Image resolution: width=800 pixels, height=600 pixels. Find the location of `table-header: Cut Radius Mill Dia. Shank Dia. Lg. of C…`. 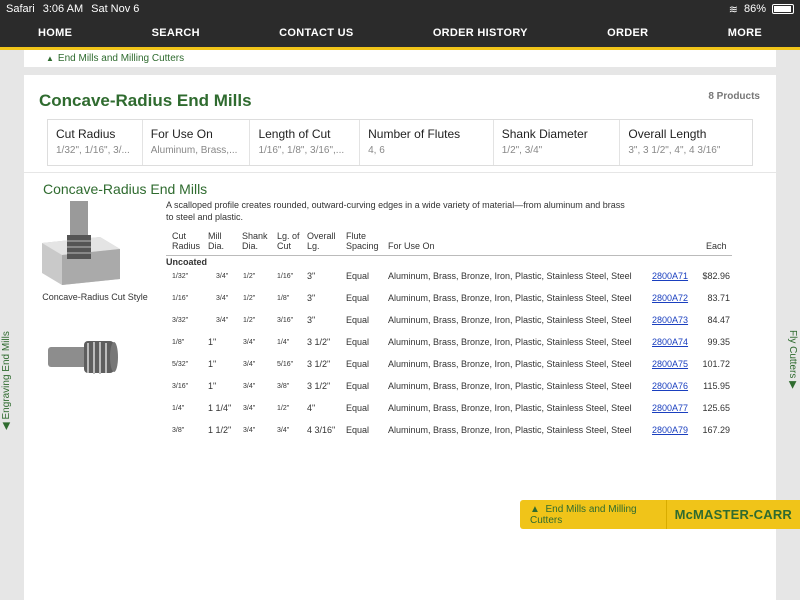

table-header: Cut Radius Mill Dia. Shank Dia. Lg. of C… is located at coordinates (449, 242).